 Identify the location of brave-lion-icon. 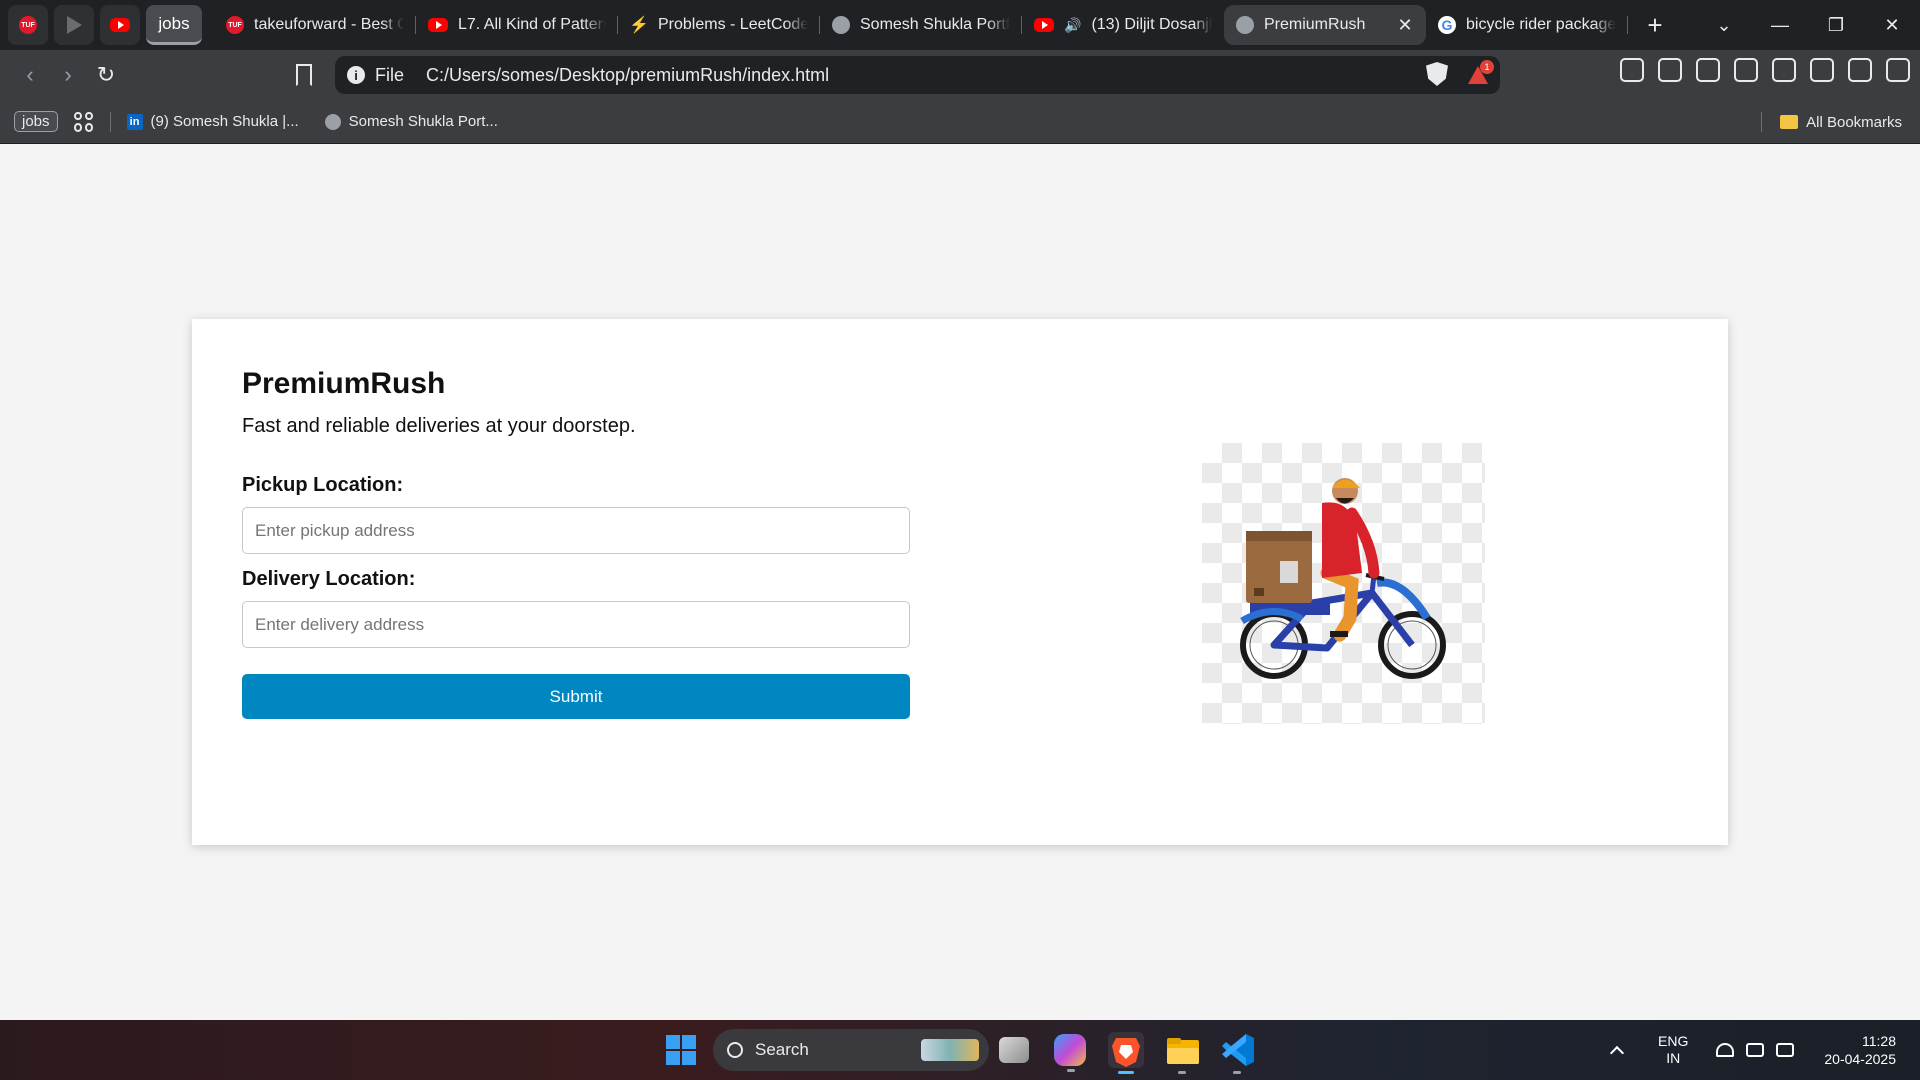
(1126, 1052).